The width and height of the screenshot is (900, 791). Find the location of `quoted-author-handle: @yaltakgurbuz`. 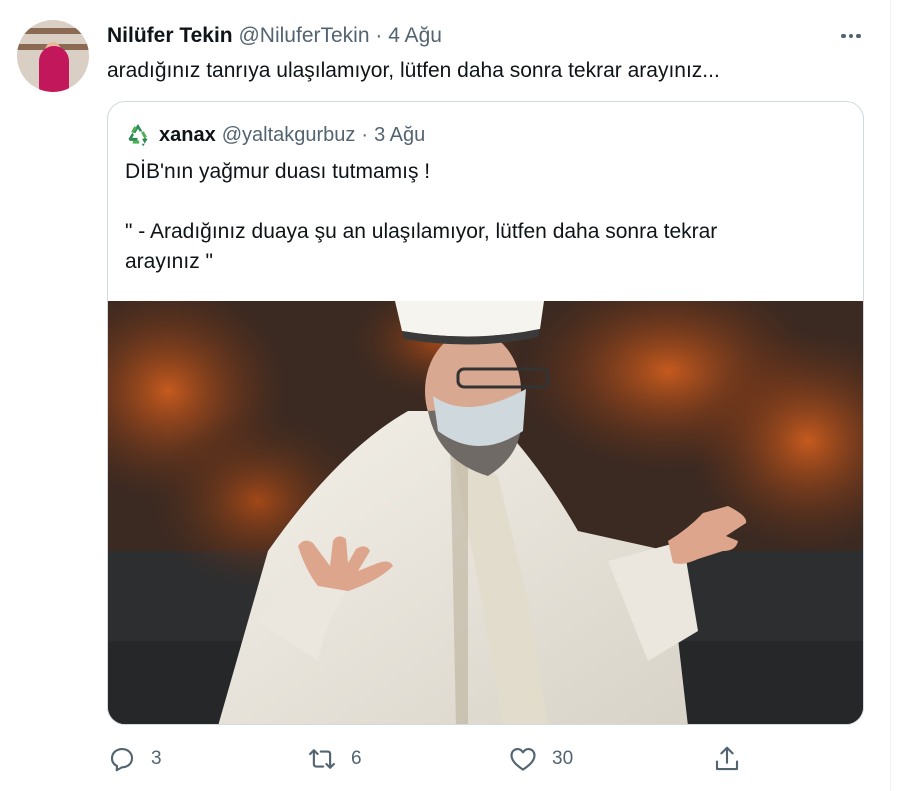

quoted-author-handle: @yaltakgurbuz is located at coordinates (289, 135).